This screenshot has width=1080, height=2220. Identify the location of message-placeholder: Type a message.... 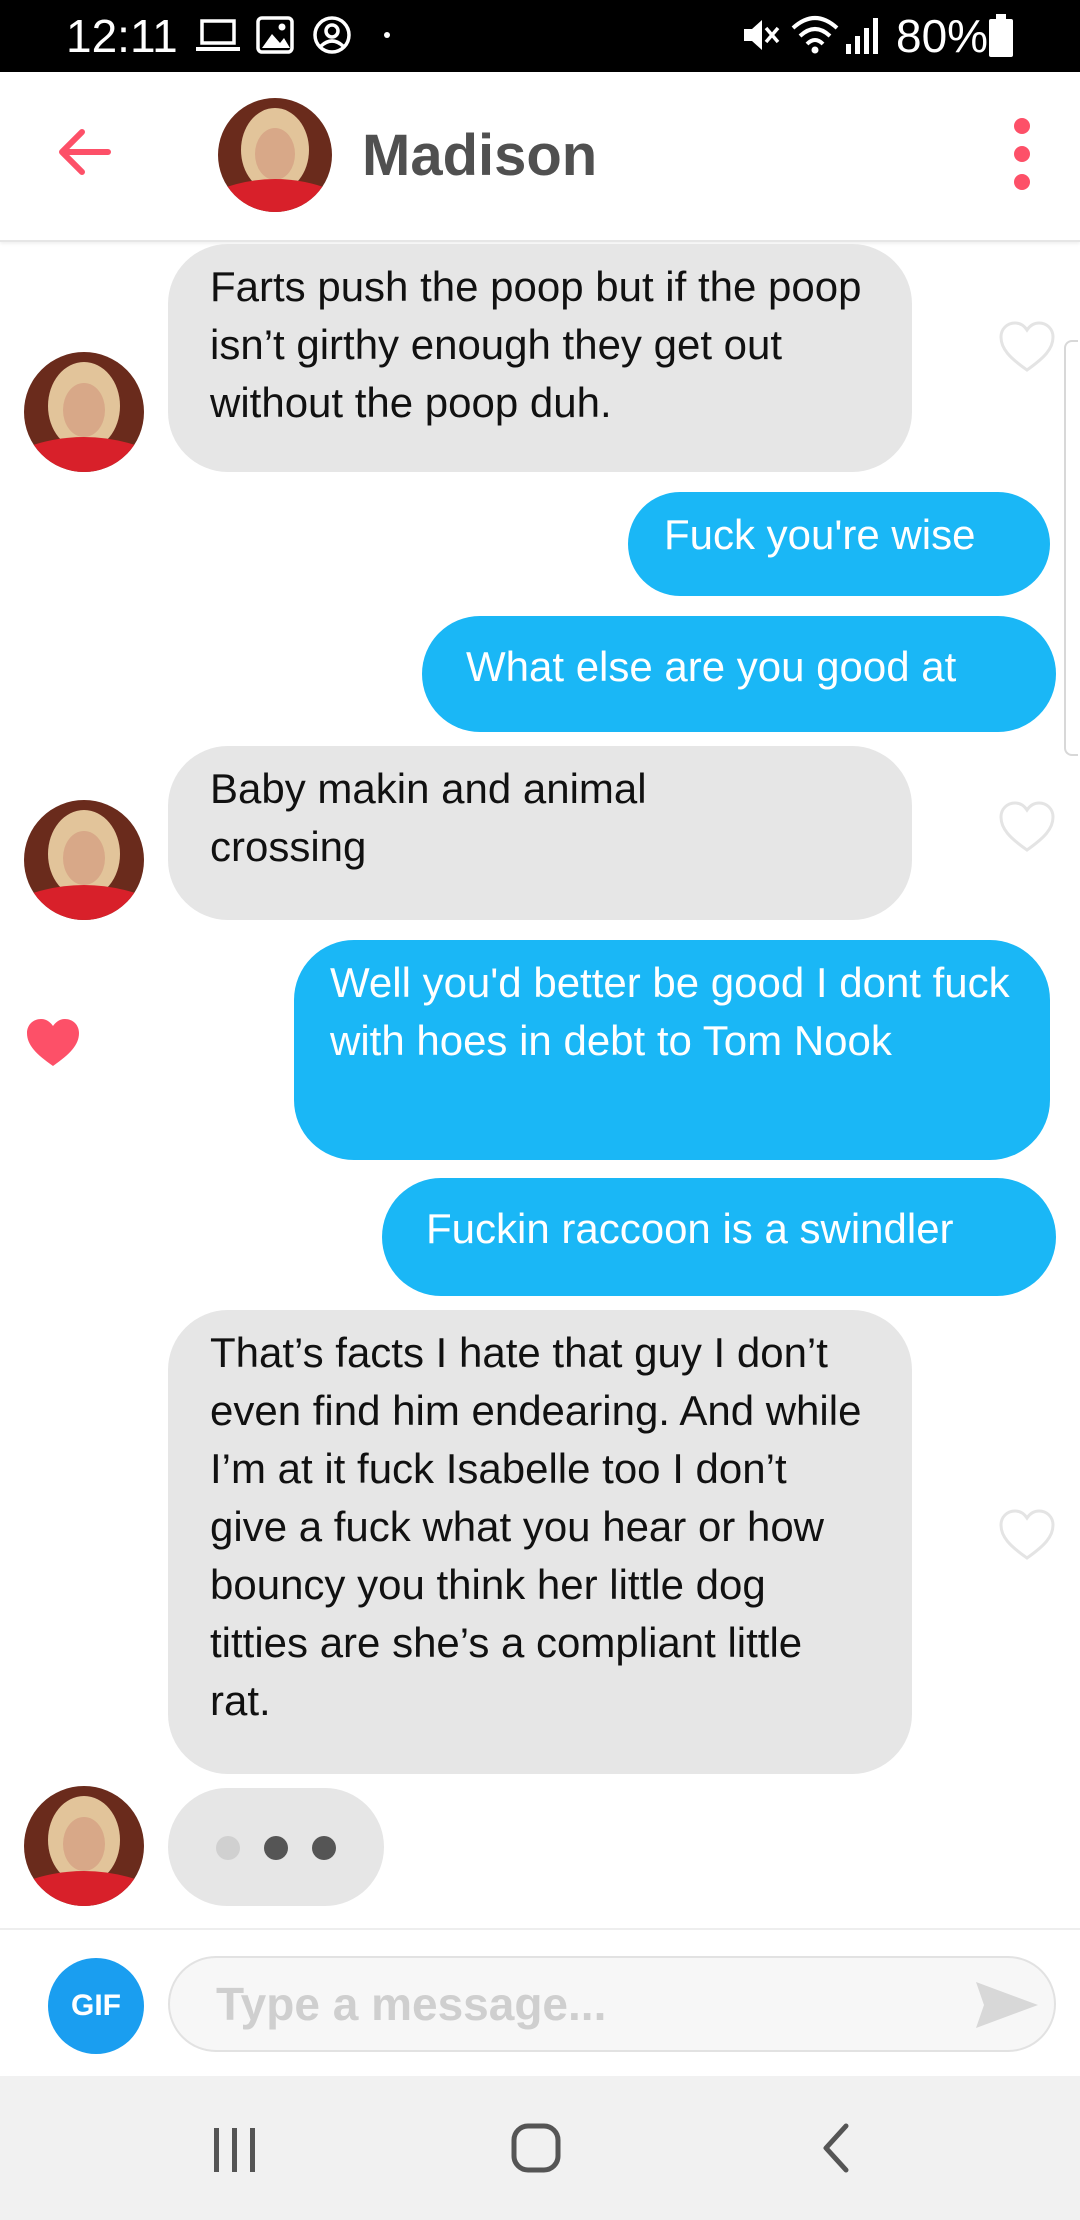
(411, 2004).